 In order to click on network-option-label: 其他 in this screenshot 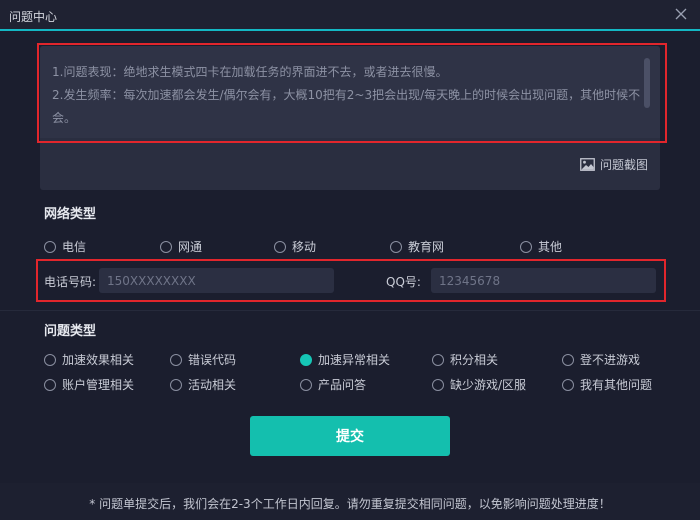, I will do `click(550, 247)`.